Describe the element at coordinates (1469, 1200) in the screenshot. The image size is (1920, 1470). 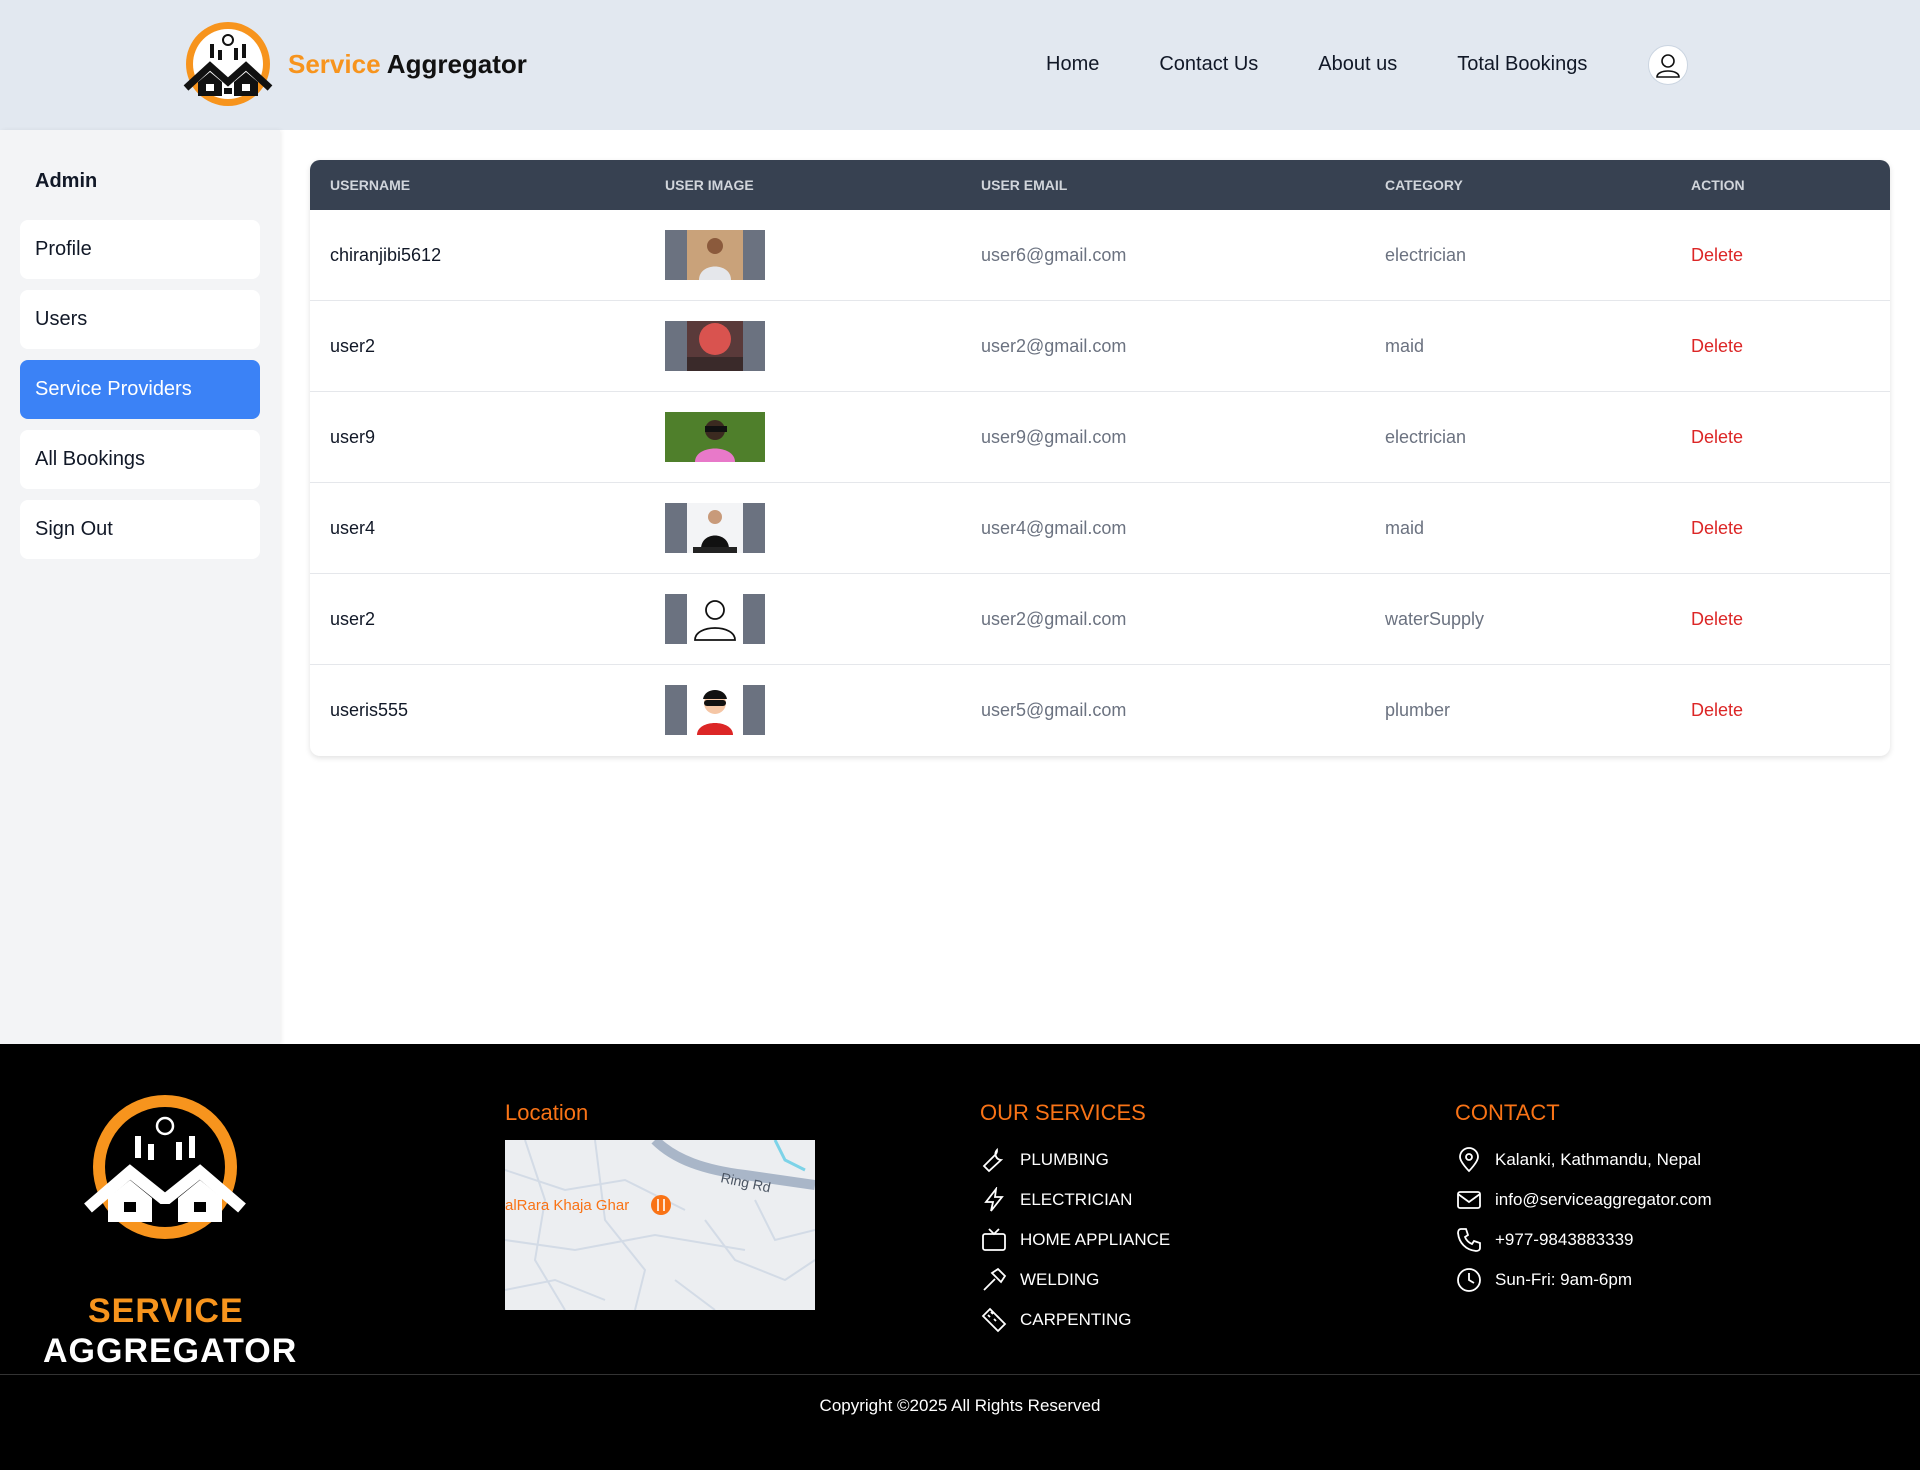
I see `mail-icon` at that location.